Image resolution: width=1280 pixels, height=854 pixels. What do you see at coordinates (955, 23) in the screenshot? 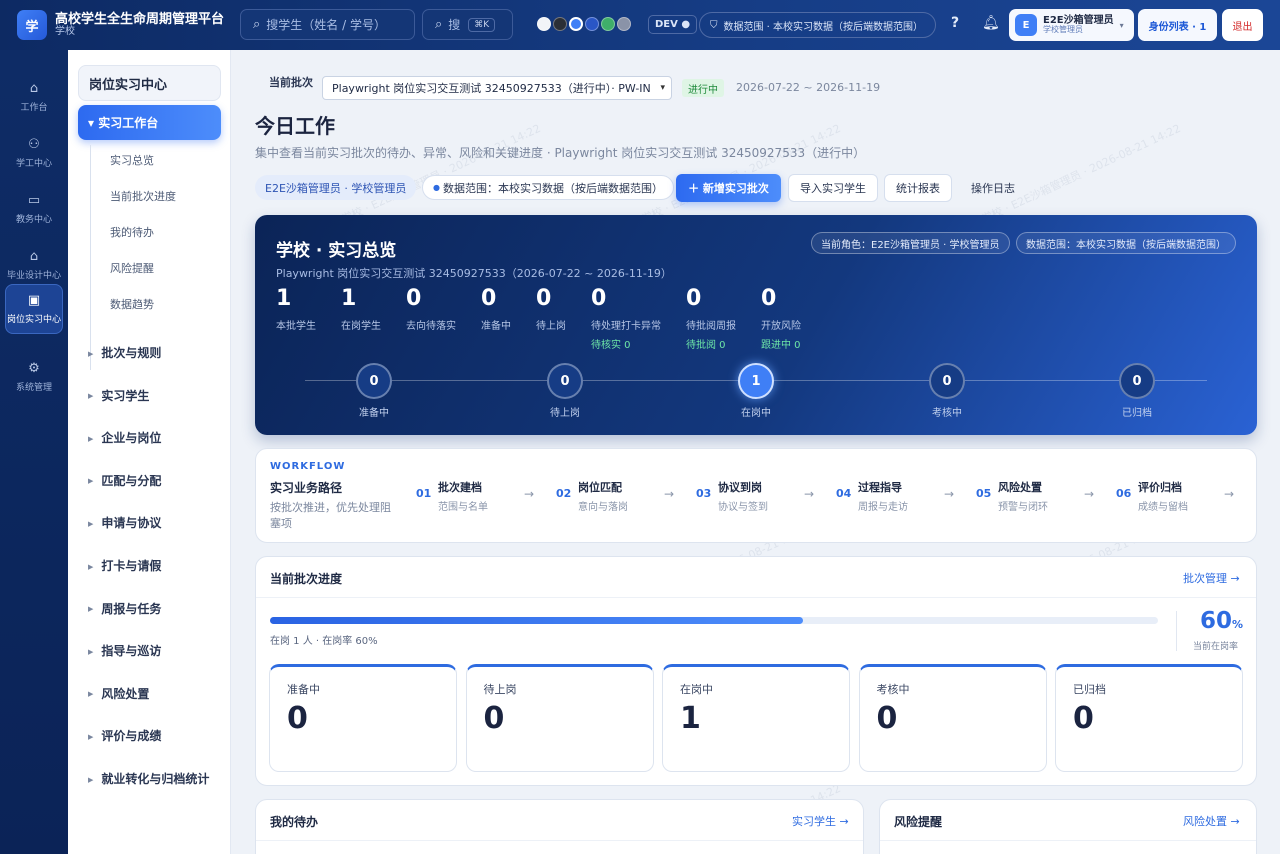
I see `help-icon: ?` at bounding box center [955, 23].